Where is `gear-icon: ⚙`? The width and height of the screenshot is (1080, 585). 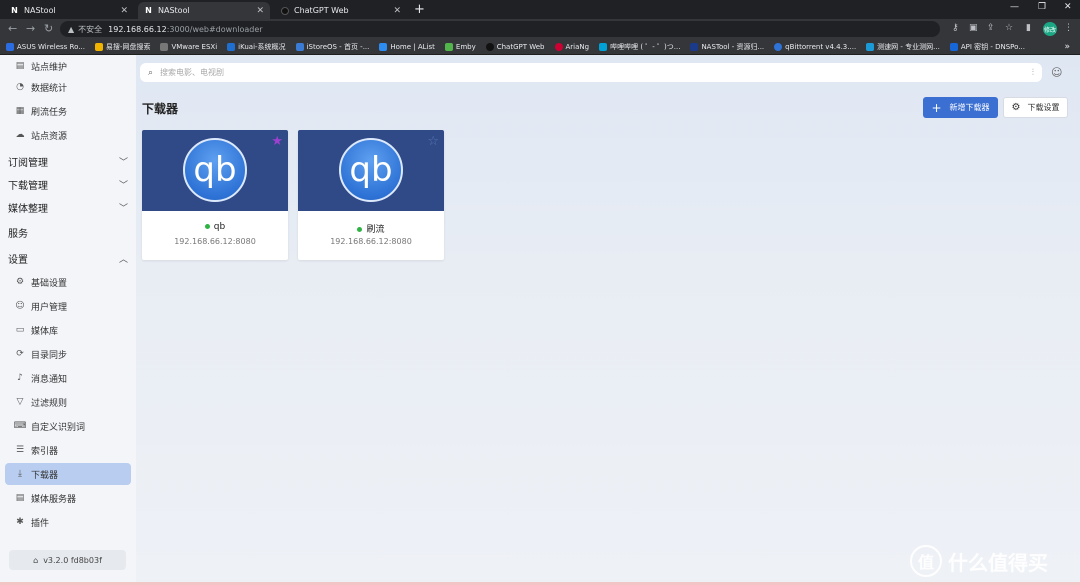
gear-icon: ⚙ is located at coordinates (1016, 107).